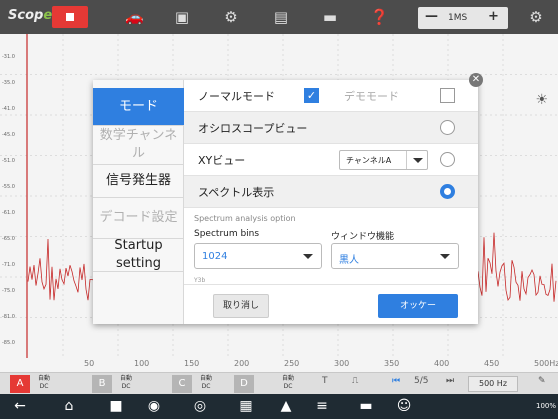 Image resolution: width=558 pixels, height=419 pixels. What do you see at coordinates (126, 383) in the screenshot?
I see `channel-b-setting: 自動 DC` at bounding box center [126, 383].